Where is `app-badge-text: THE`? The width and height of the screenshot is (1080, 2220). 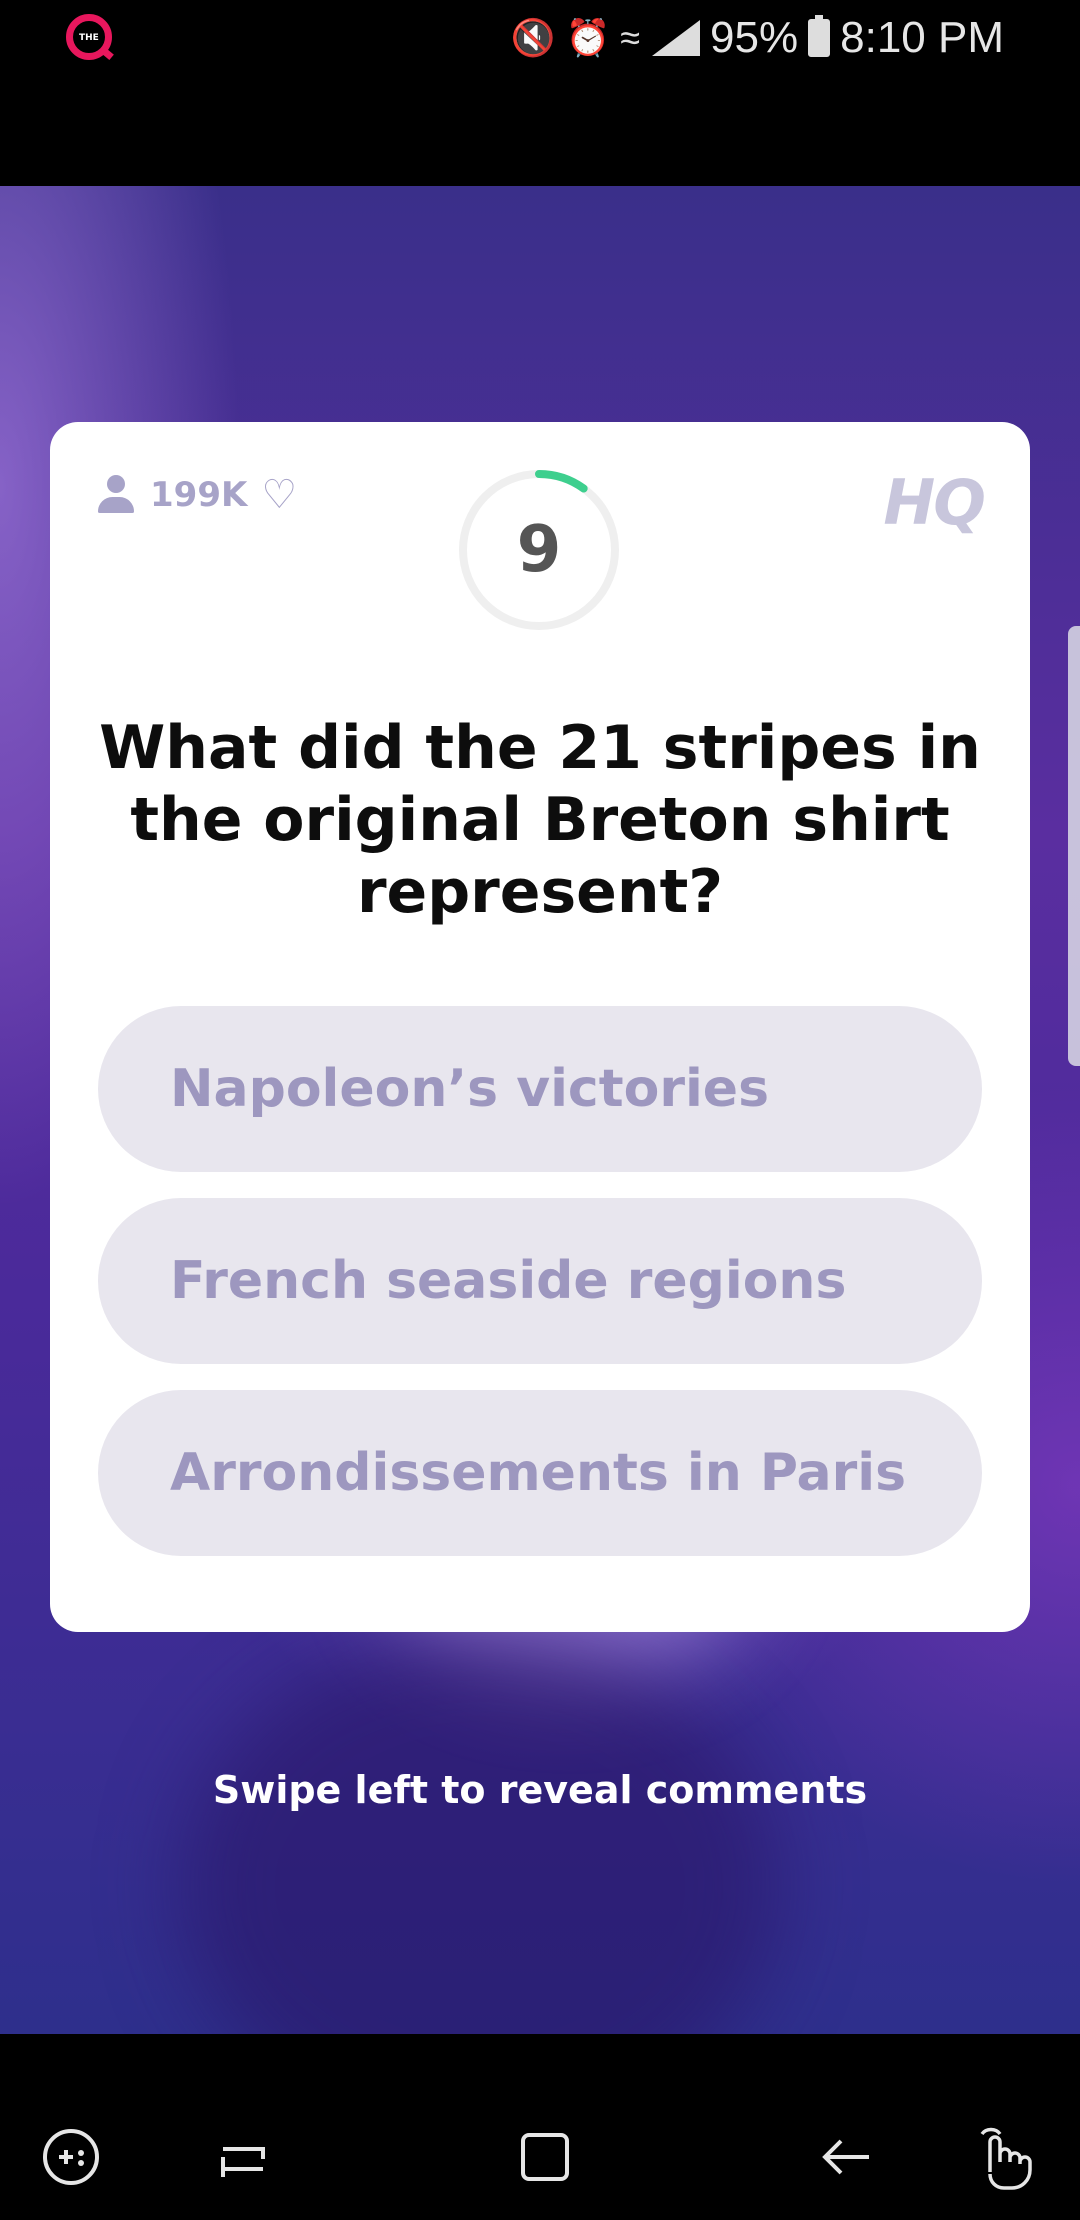 app-badge-text: THE is located at coordinates (89, 38).